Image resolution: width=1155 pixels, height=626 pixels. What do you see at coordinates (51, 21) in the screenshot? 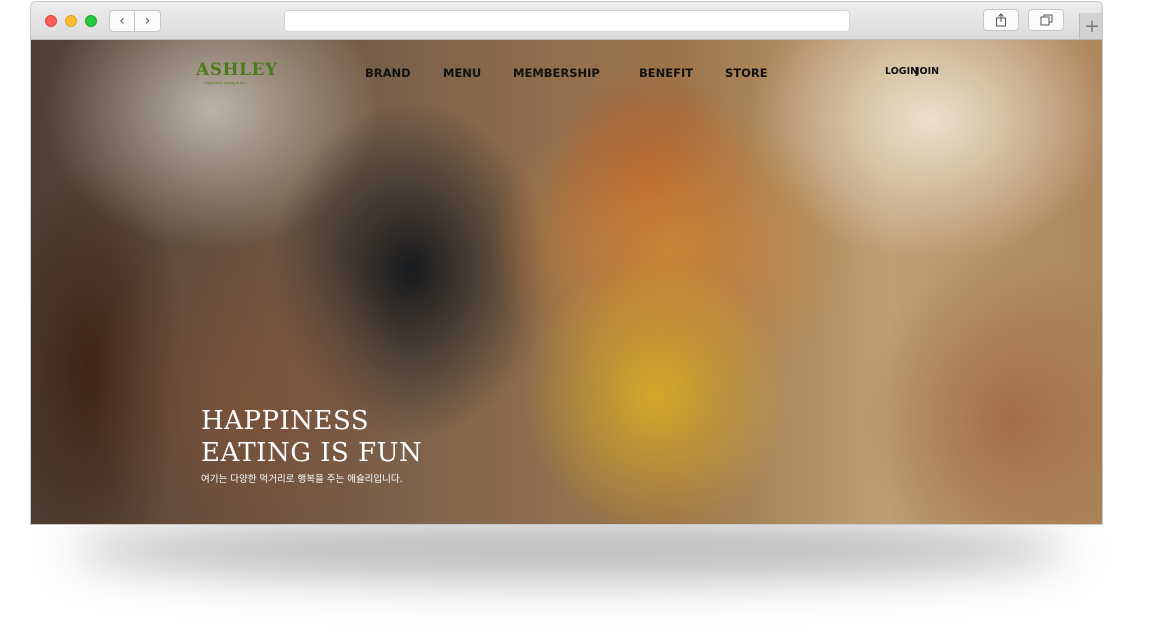
I see `close-window-button` at bounding box center [51, 21].